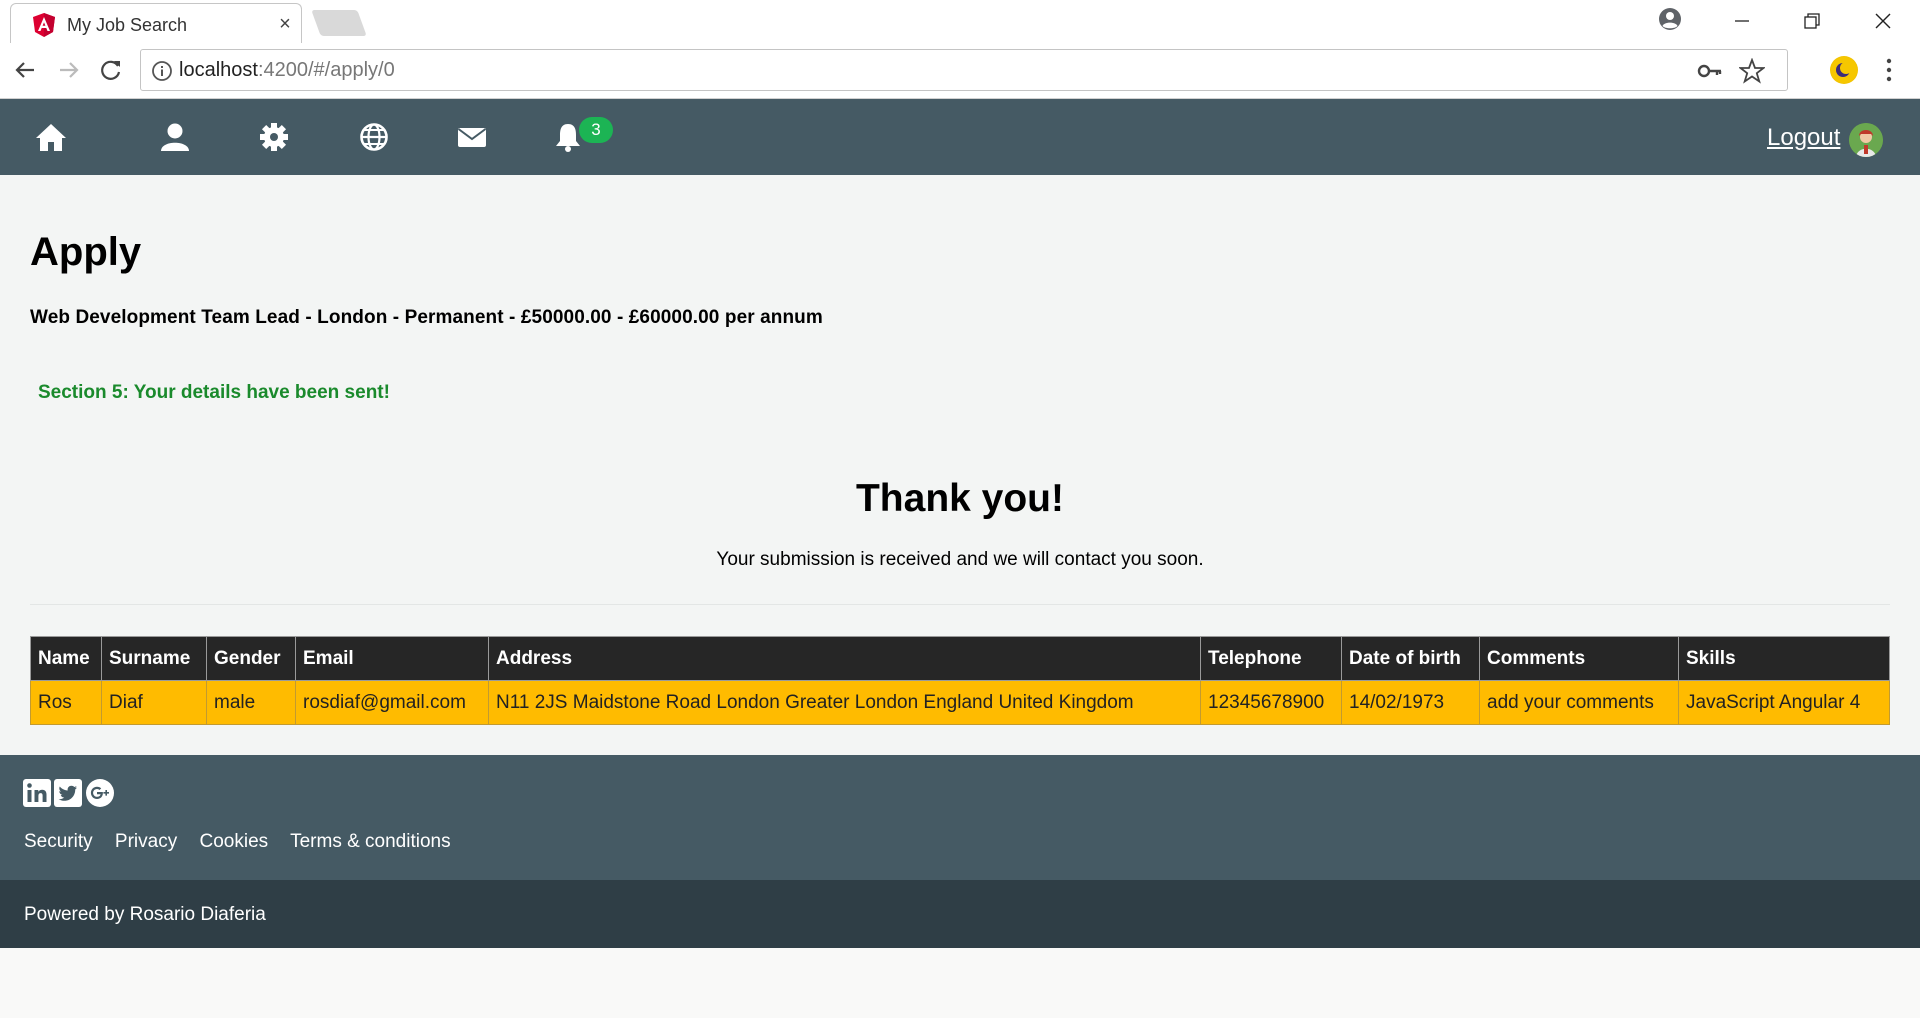 The width and height of the screenshot is (1920, 1018). What do you see at coordinates (959, 498) in the screenshot?
I see `thank-you-heading: Thank you!` at bounding box center [959, 498].